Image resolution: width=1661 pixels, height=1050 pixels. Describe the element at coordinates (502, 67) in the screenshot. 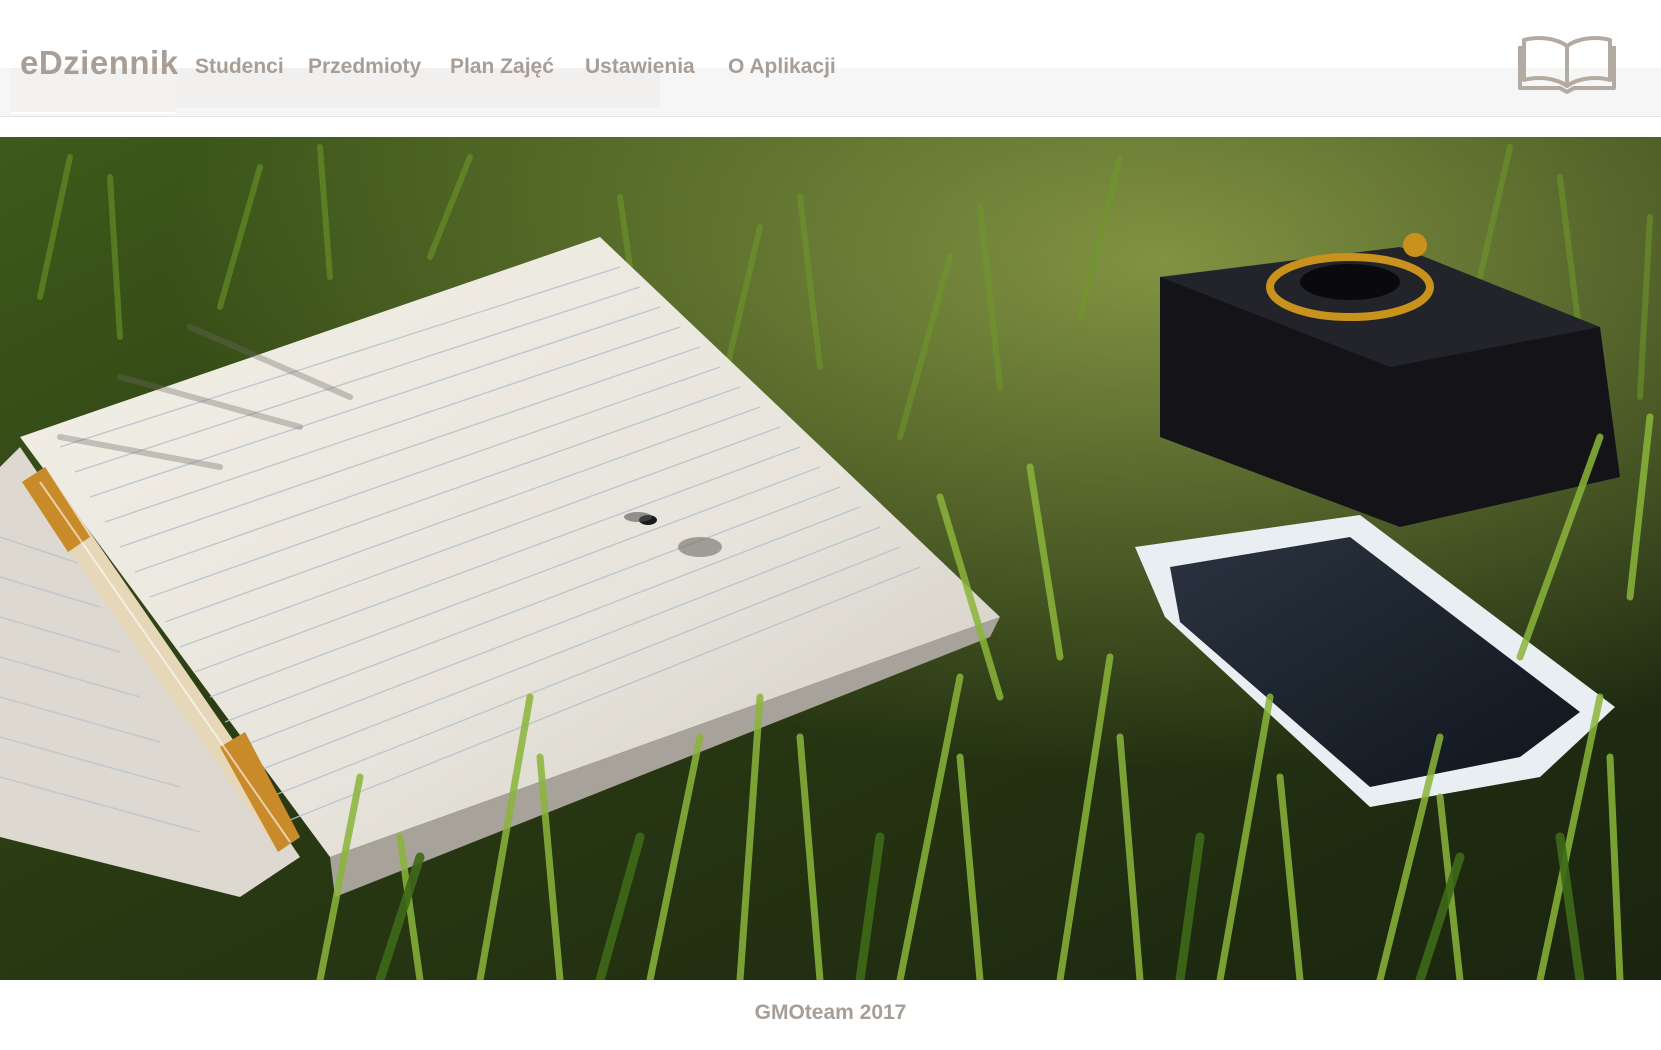

I see `nav-link-plan-zajec: Plan Zajęć` at that location.